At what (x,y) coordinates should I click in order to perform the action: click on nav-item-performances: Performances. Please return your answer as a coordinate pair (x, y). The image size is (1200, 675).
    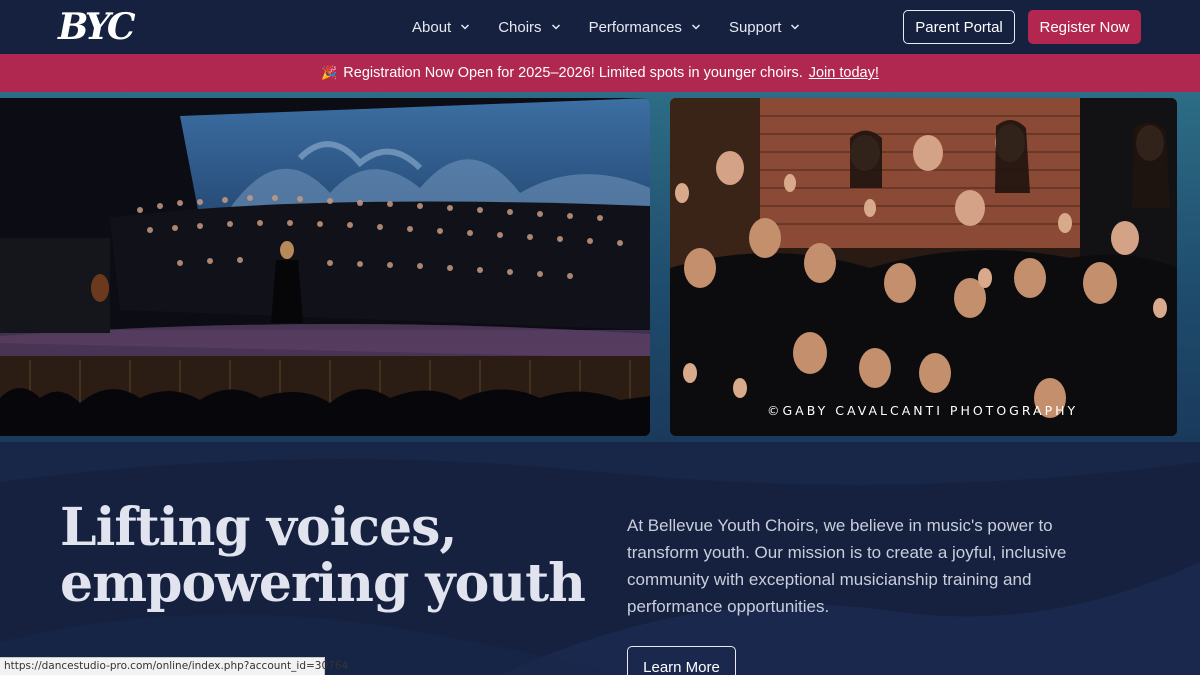
    Looking at the image, I should click on (645, 27).